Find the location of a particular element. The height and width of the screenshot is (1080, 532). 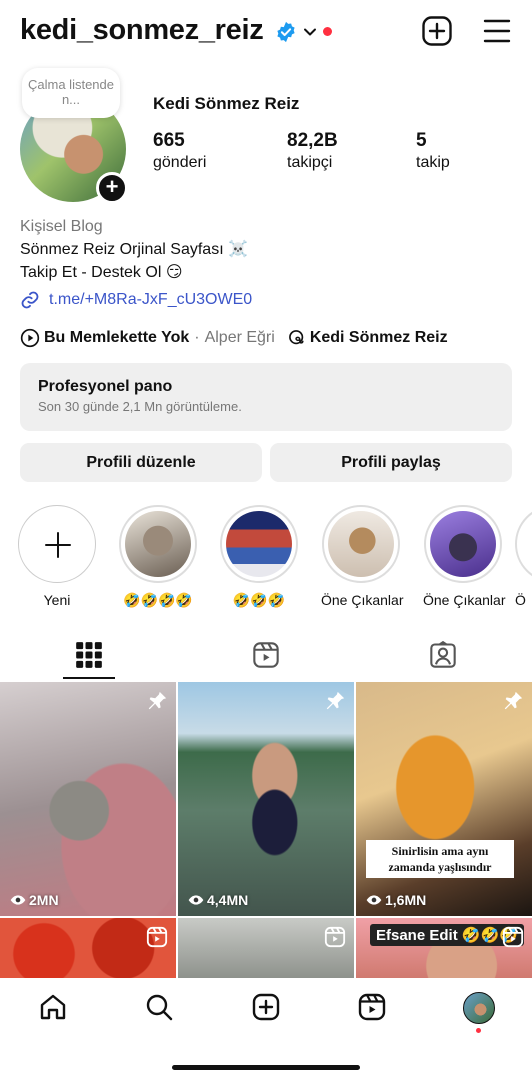

stat-following: 5 takip is located at coordinates (433, 151).